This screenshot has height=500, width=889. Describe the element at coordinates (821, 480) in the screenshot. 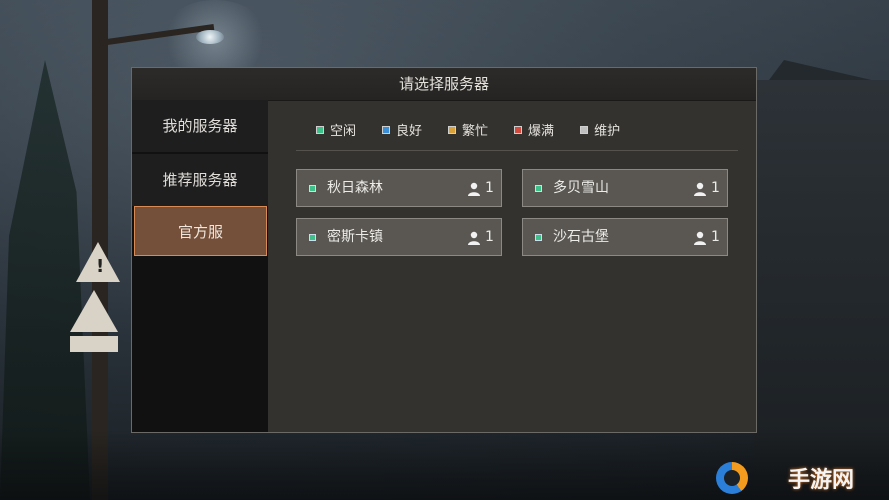

I see `watermark-text: 手游网` at that location.